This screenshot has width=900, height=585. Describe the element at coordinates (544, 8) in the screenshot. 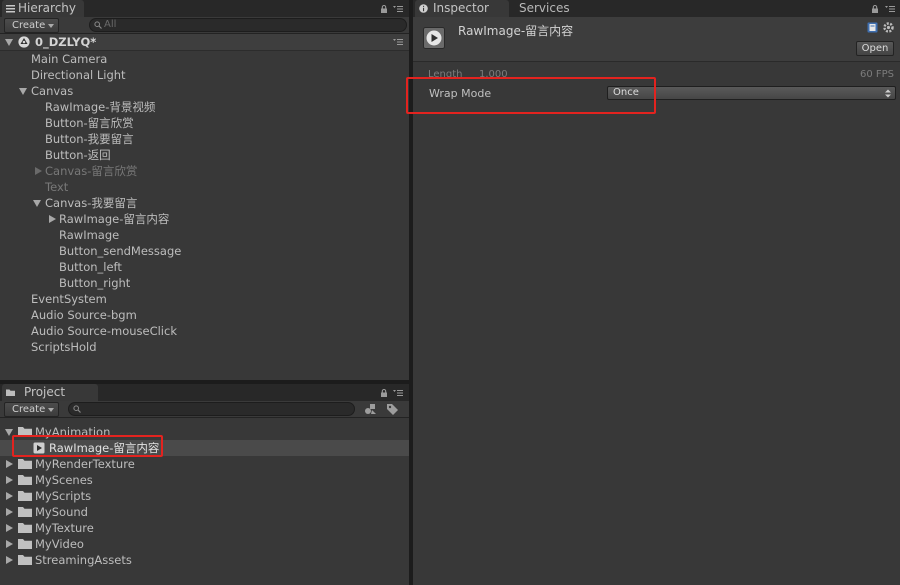

I see `tab-services-label: Services` at that location.